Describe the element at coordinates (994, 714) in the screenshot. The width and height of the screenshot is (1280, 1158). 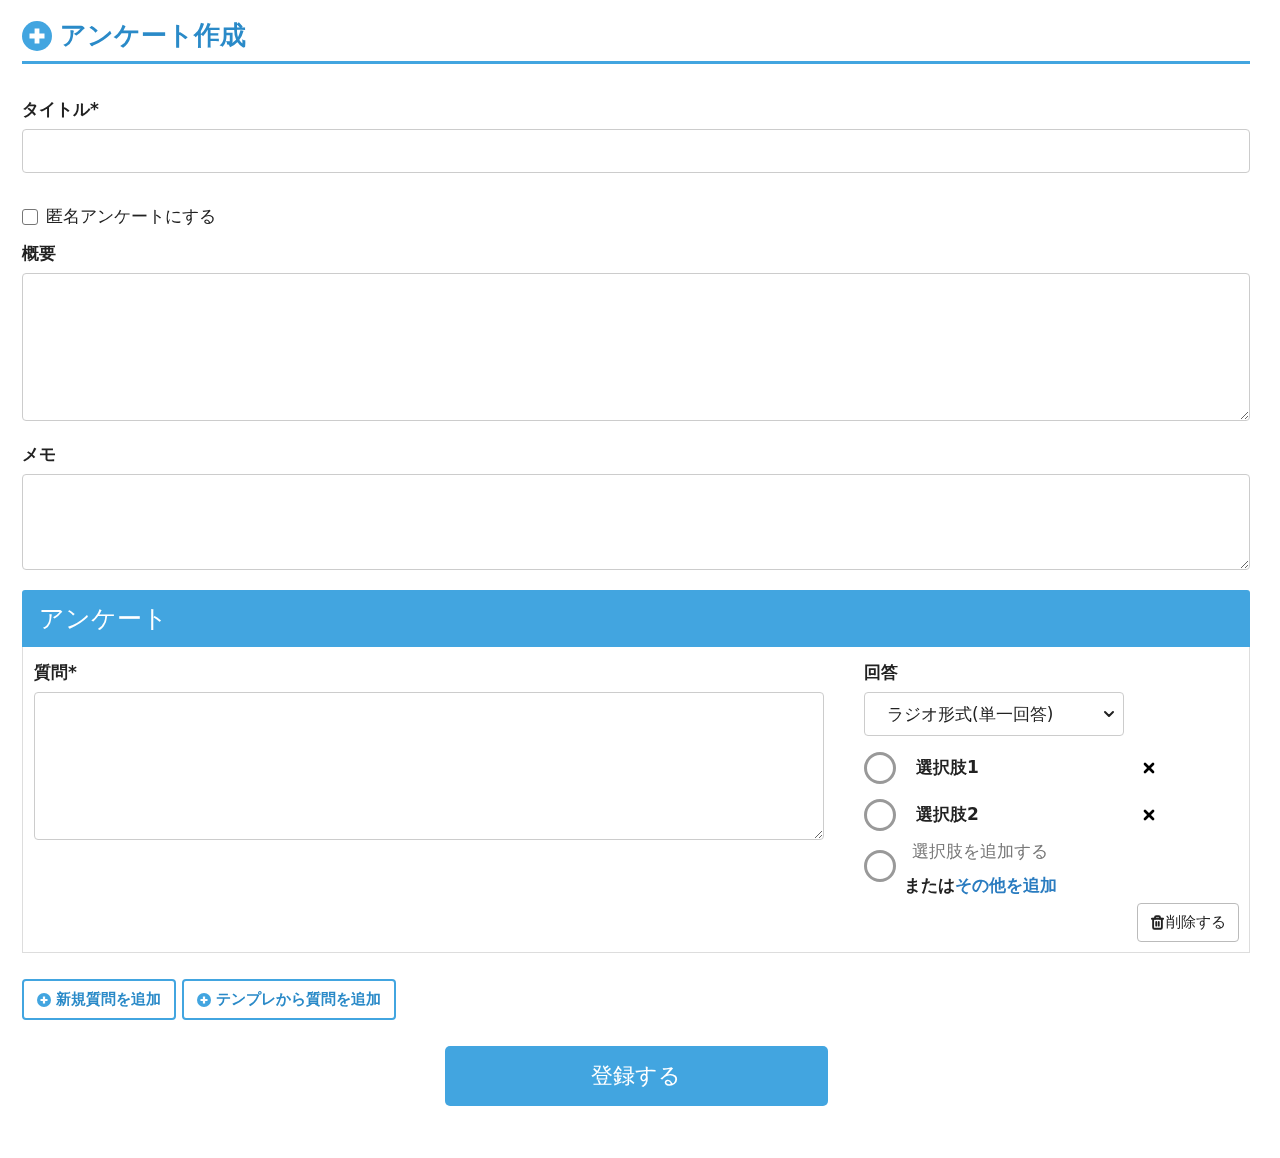
I see `answer-type-select: ラジオ形式(単一回答)` at that location.